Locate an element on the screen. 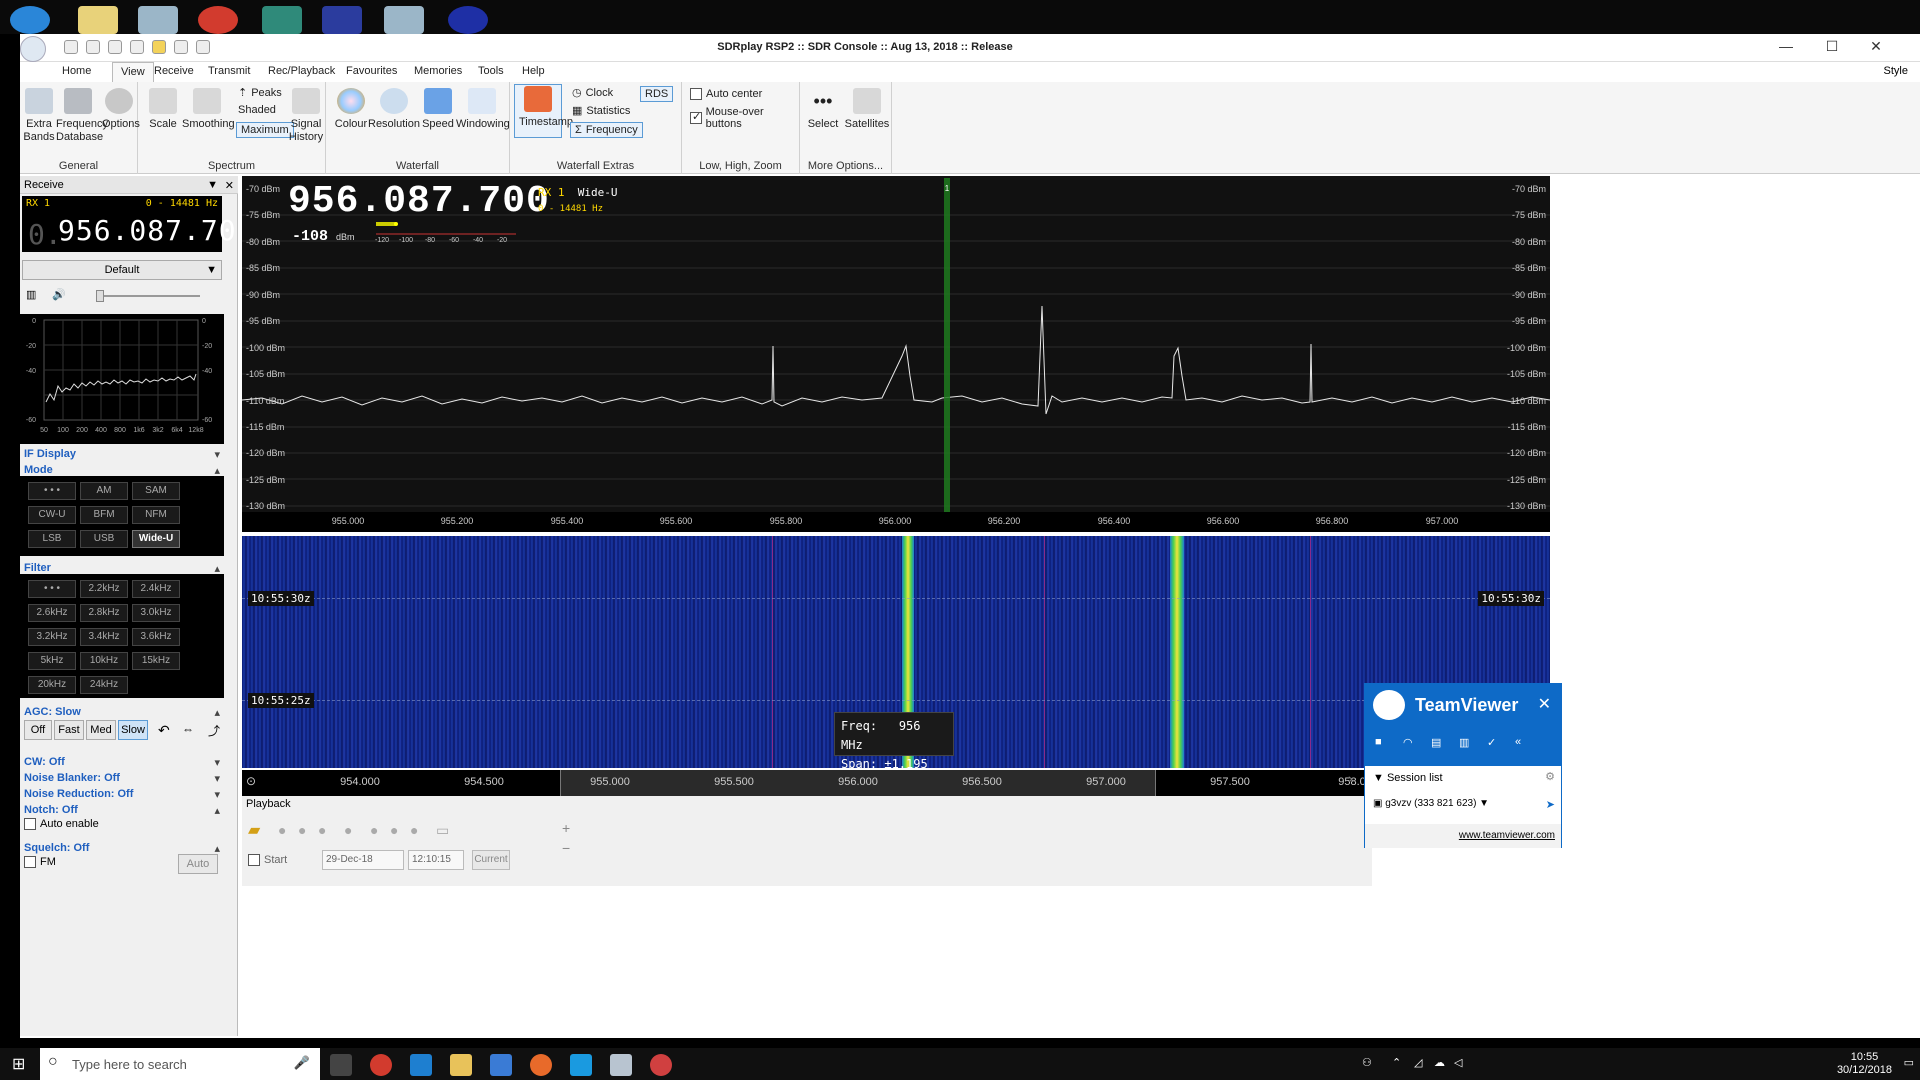  firefox-taskbar-icon is located at coordinates (541, 1065).